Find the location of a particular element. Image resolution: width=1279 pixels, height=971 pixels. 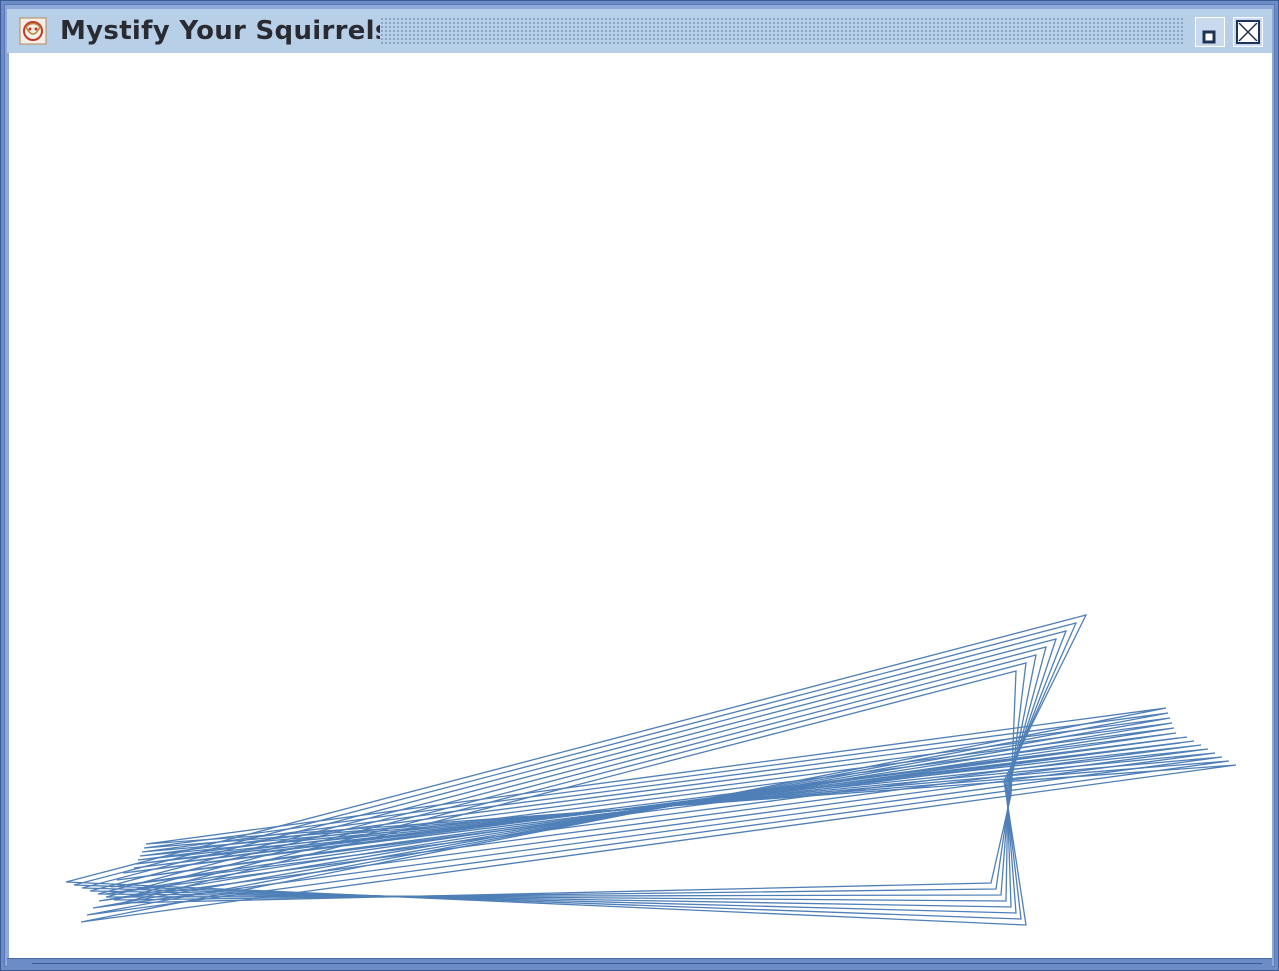

iconify-icon is located at coordinates (1209, 37).